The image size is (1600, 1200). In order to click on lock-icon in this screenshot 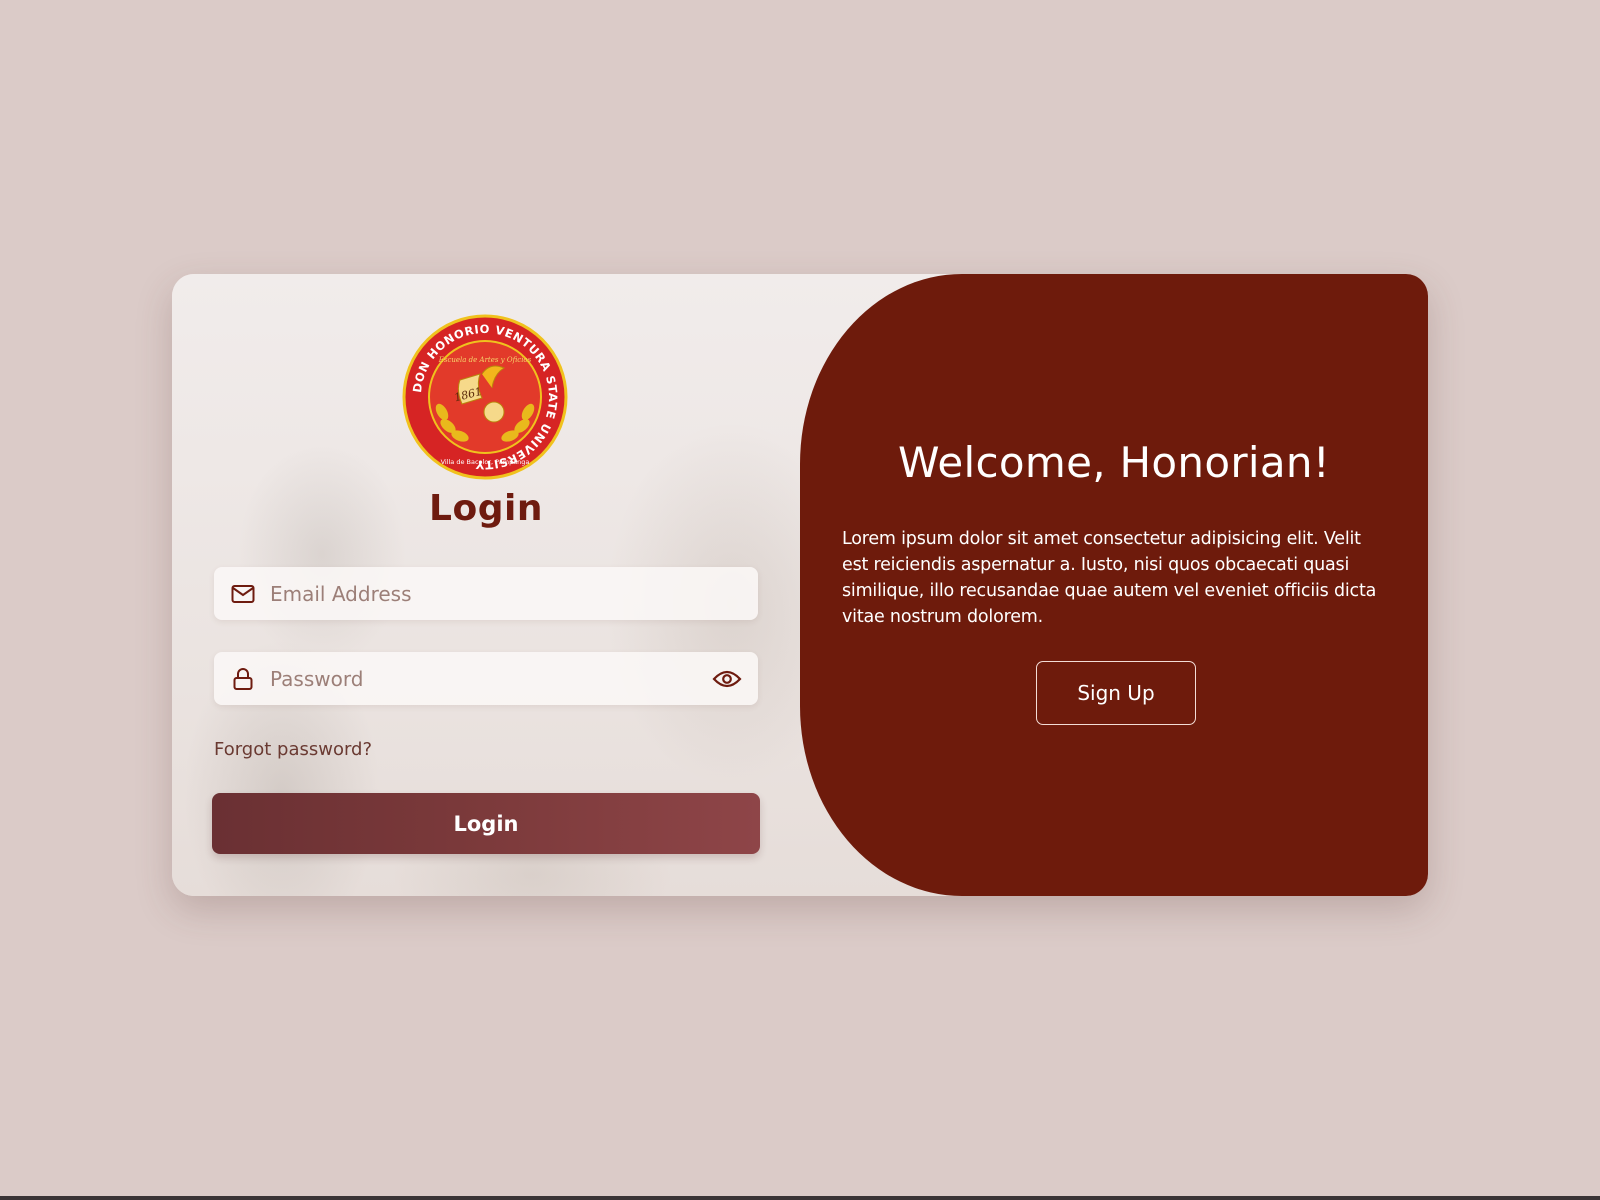, I will do `click(243, 679)`.